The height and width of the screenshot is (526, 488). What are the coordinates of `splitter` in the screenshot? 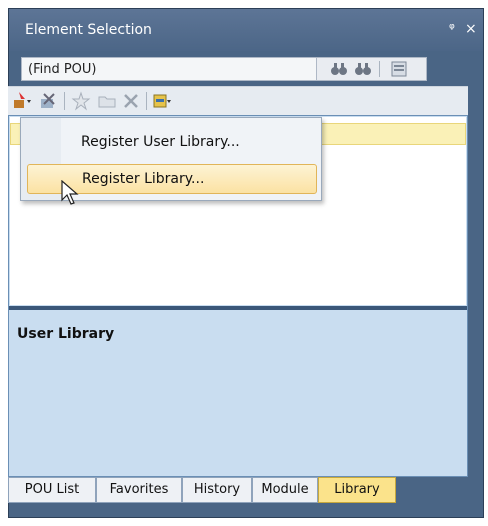 It's located at (238, 308).